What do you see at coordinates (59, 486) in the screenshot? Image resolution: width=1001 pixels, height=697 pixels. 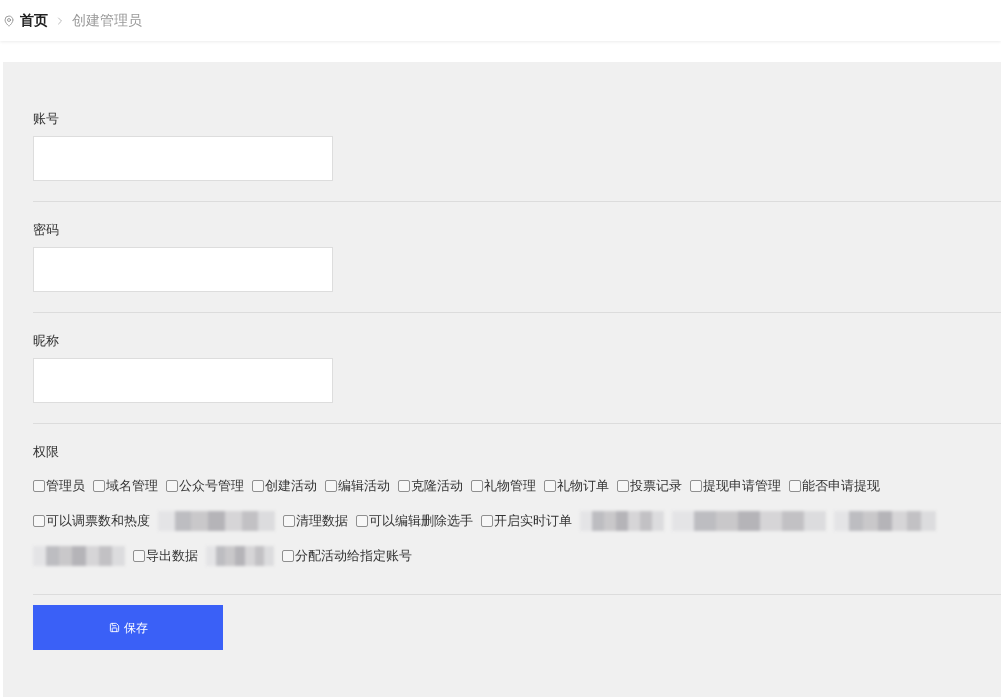 I see `permission-option: 管理员` at bounding box center [59, 486].